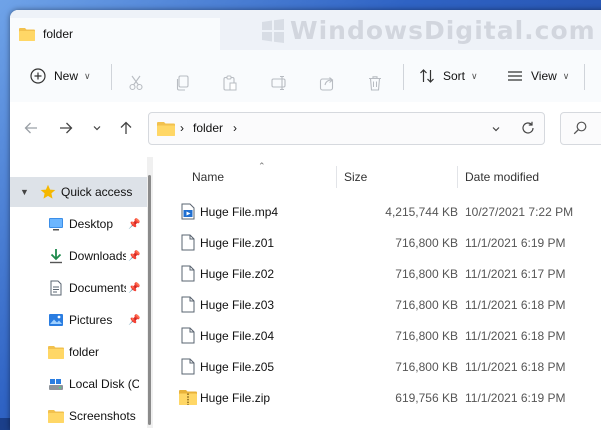 The width and height of the screenshot is (601, 430). I want to click on sidebar-item-label: Screenshots, so click(102, 416).